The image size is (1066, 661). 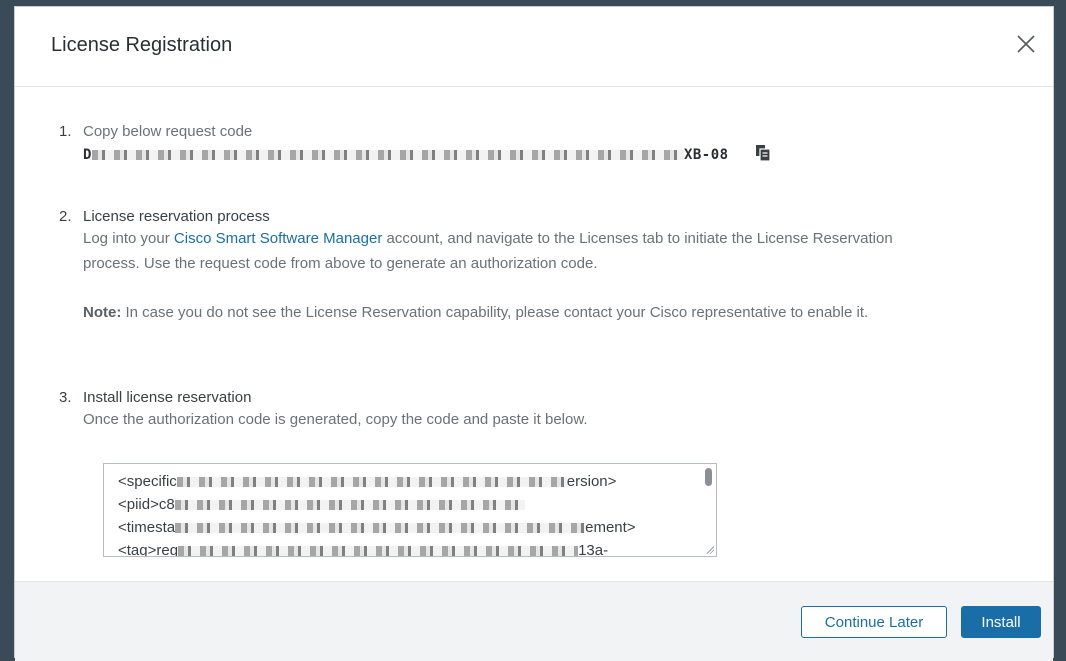 I want to click on step-number: 3., so click(x=65, y=397).